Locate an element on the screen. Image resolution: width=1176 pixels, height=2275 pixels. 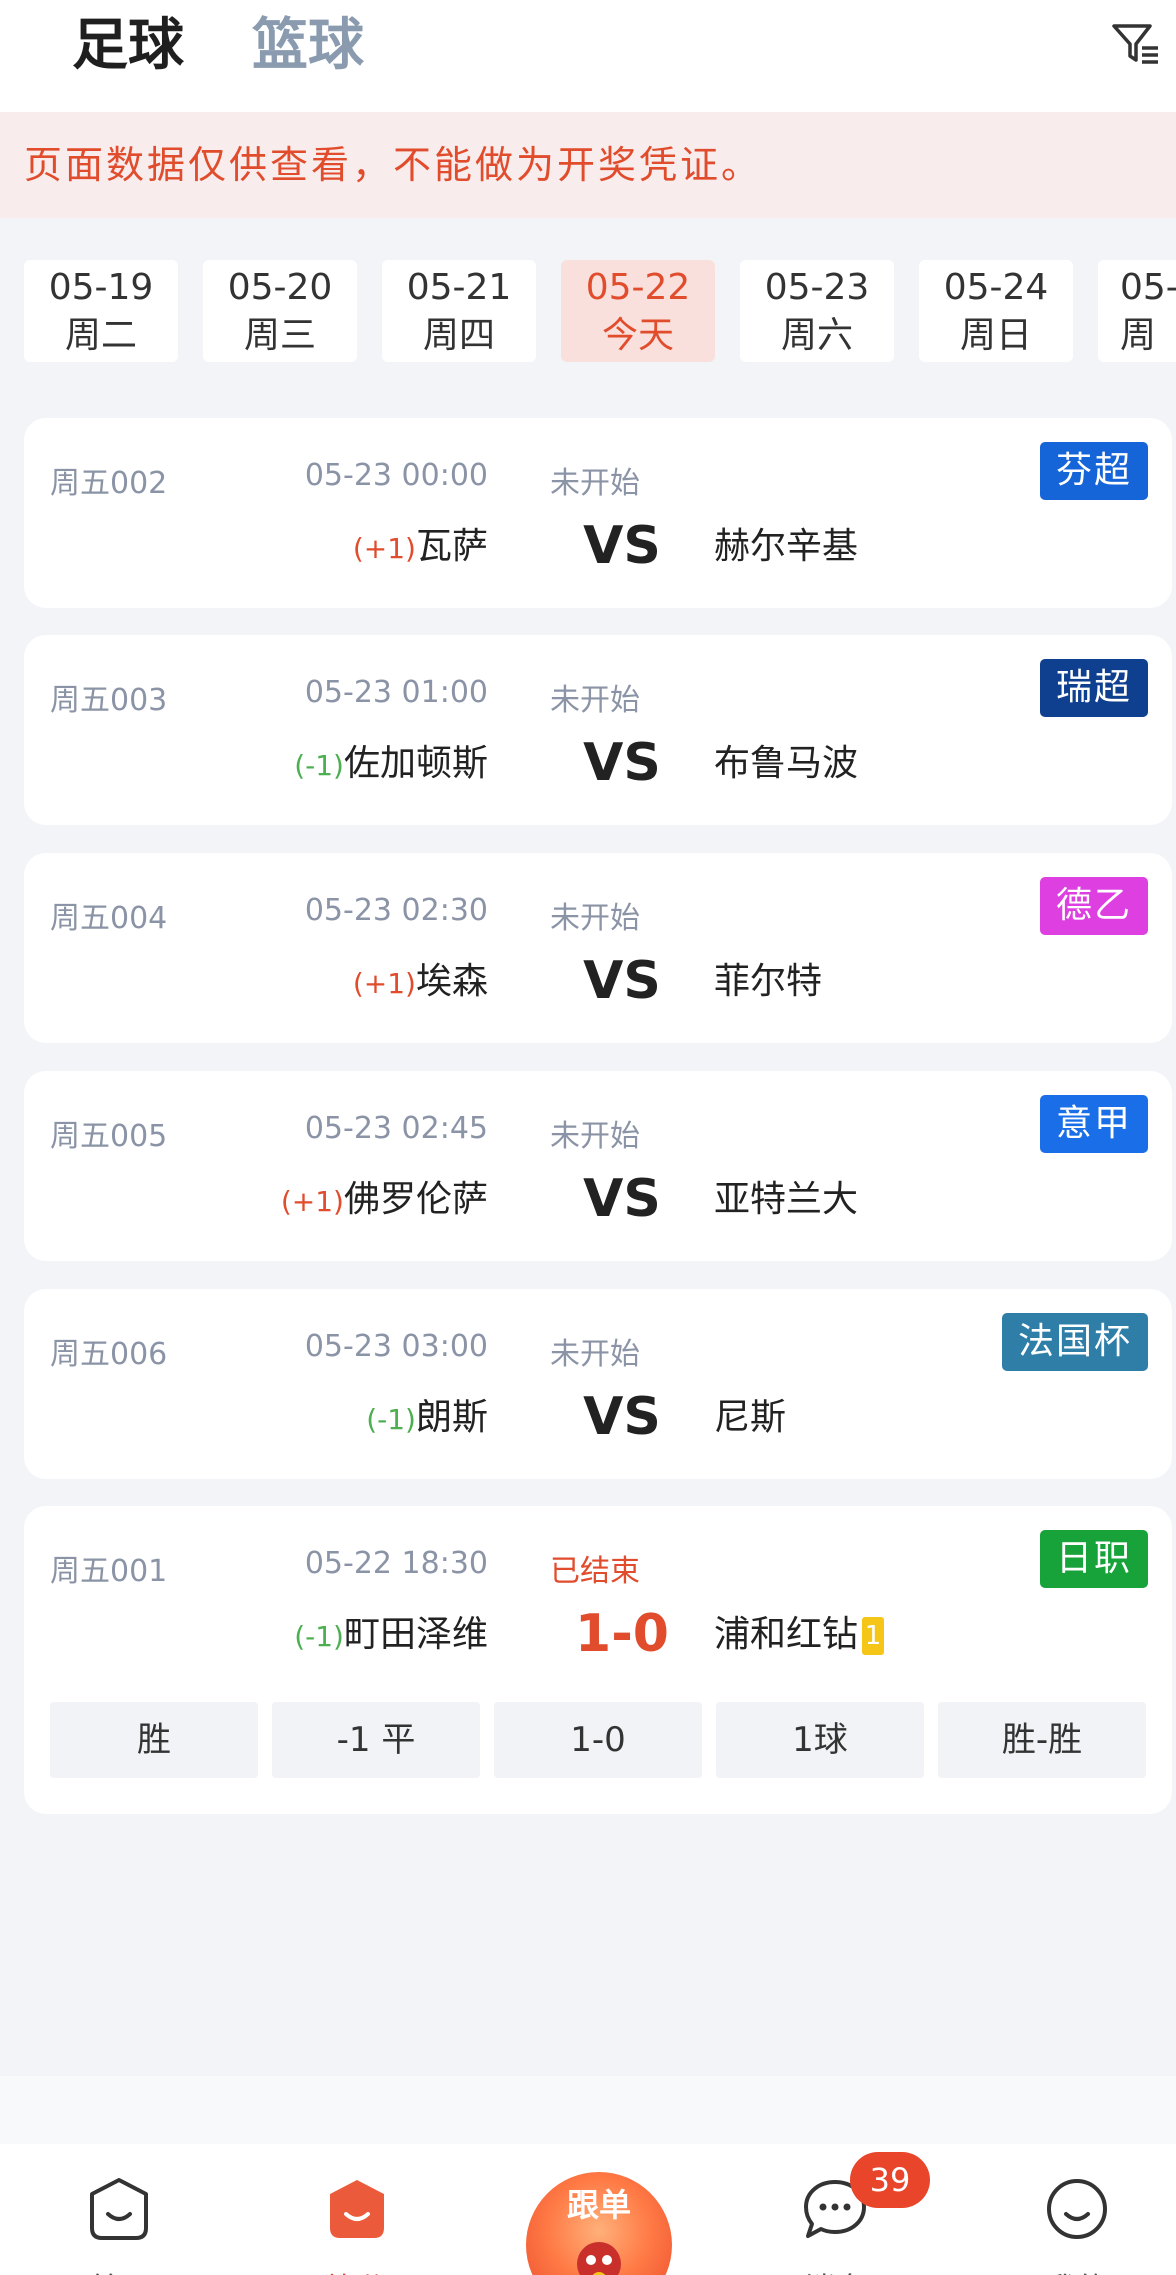
home-team: (+1)佛罗伦萨 is located at coordinates (384, 1201).